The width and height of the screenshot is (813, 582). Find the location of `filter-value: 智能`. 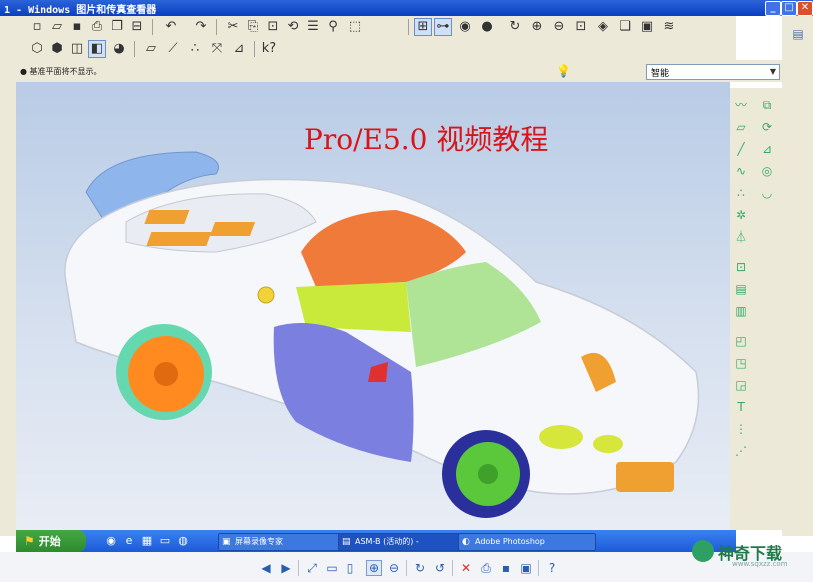

filter-value: 智能 is located at coordinates (660, 74).